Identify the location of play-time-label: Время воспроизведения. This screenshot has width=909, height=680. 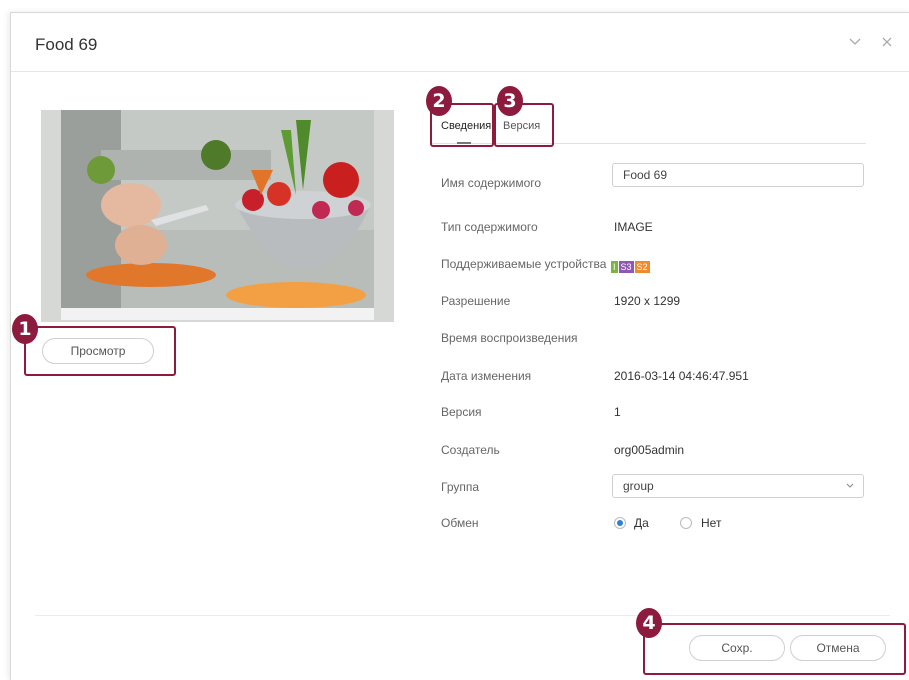
(509, 338).